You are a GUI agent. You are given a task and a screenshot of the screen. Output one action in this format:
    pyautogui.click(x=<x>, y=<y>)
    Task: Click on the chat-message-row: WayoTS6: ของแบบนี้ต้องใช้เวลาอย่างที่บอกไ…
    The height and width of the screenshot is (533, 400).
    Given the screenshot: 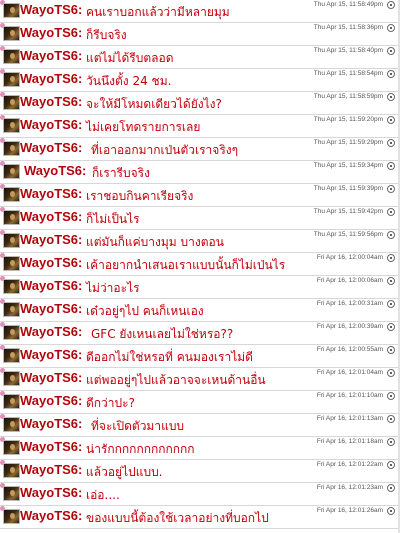 What is the action you would take?
    pyautogui.click(x=199, y=517)
    